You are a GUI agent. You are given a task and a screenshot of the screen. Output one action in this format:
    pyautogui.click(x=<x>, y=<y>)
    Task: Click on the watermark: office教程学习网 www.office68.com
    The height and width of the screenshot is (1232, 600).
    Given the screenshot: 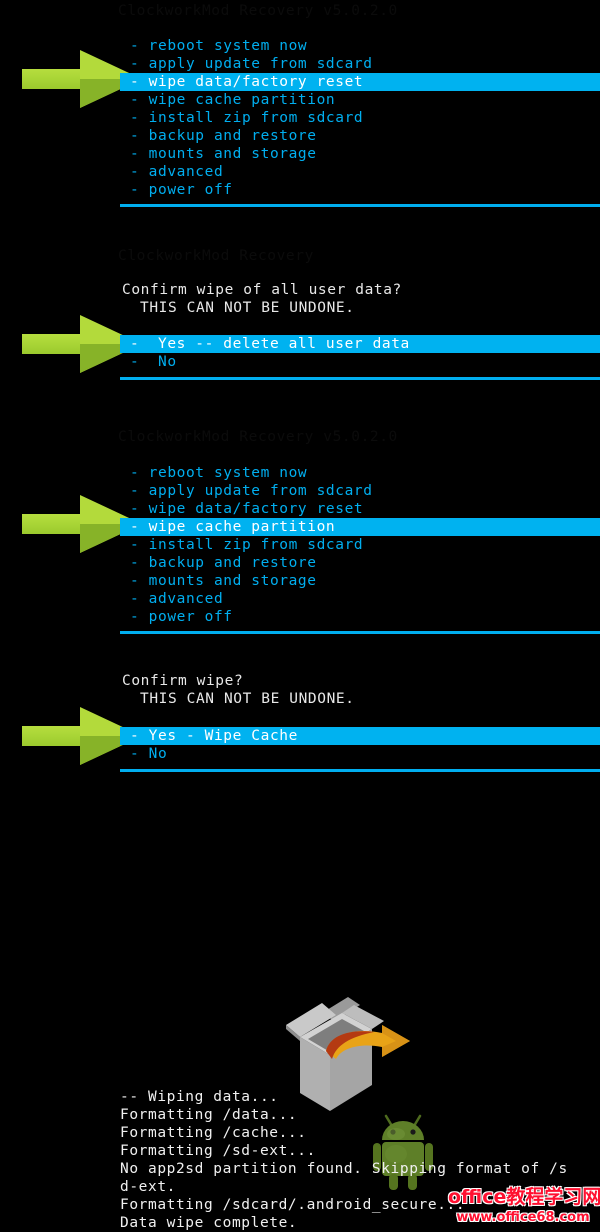 What is the action you would take?
    pyautogui.click(x=524, y=1203)
    